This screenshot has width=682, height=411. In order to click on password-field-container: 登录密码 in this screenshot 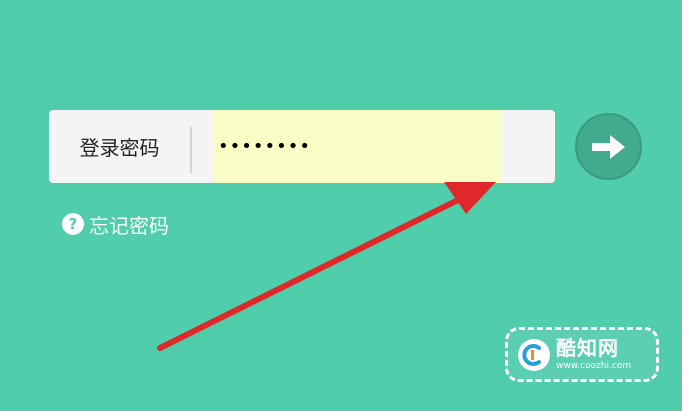, I will do `click(302, 146)`.